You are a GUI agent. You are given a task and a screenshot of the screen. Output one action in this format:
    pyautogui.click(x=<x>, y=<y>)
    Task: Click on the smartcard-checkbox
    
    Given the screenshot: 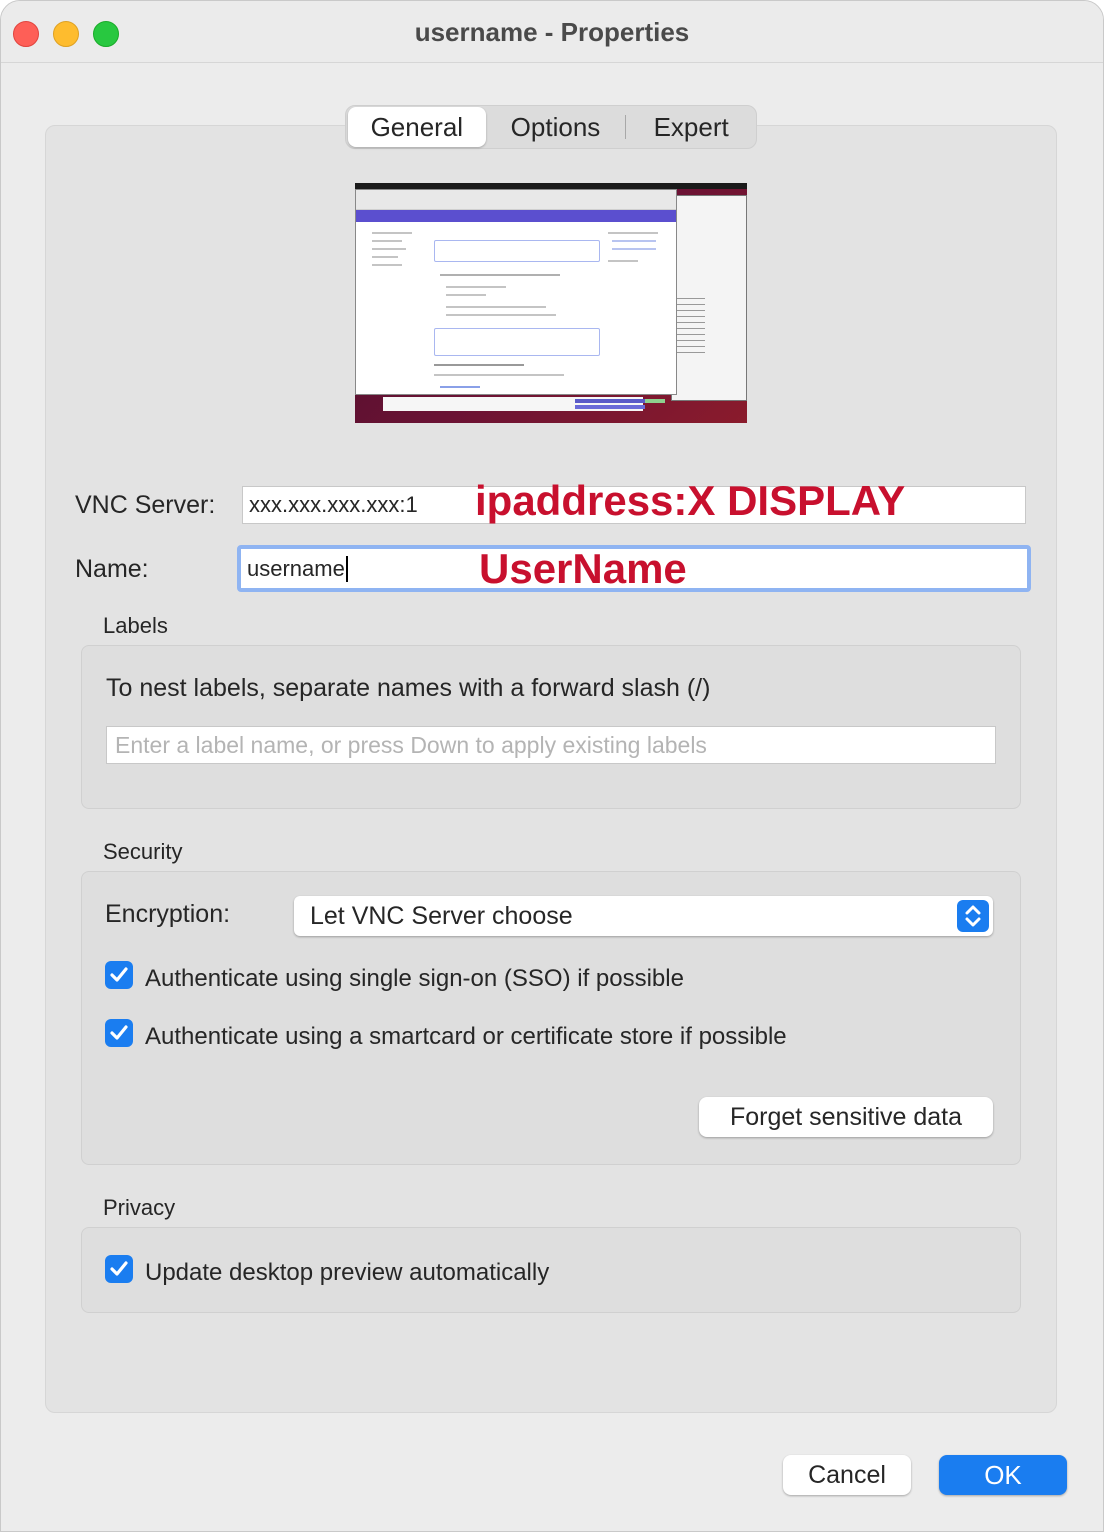 What is the action you would take?
    pyautogui.click(x=119, y=1033)
    